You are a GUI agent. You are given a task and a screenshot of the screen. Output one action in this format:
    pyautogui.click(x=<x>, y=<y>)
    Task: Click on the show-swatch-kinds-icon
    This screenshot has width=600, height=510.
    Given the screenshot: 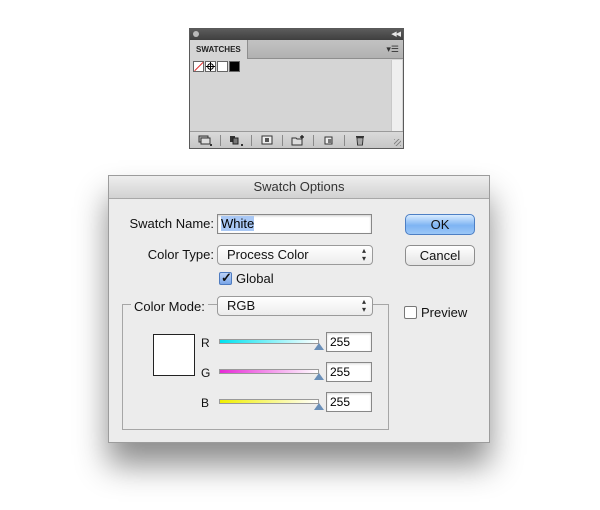 What is the action you would take?
    pyautogui.click(x=236, y=140)
    